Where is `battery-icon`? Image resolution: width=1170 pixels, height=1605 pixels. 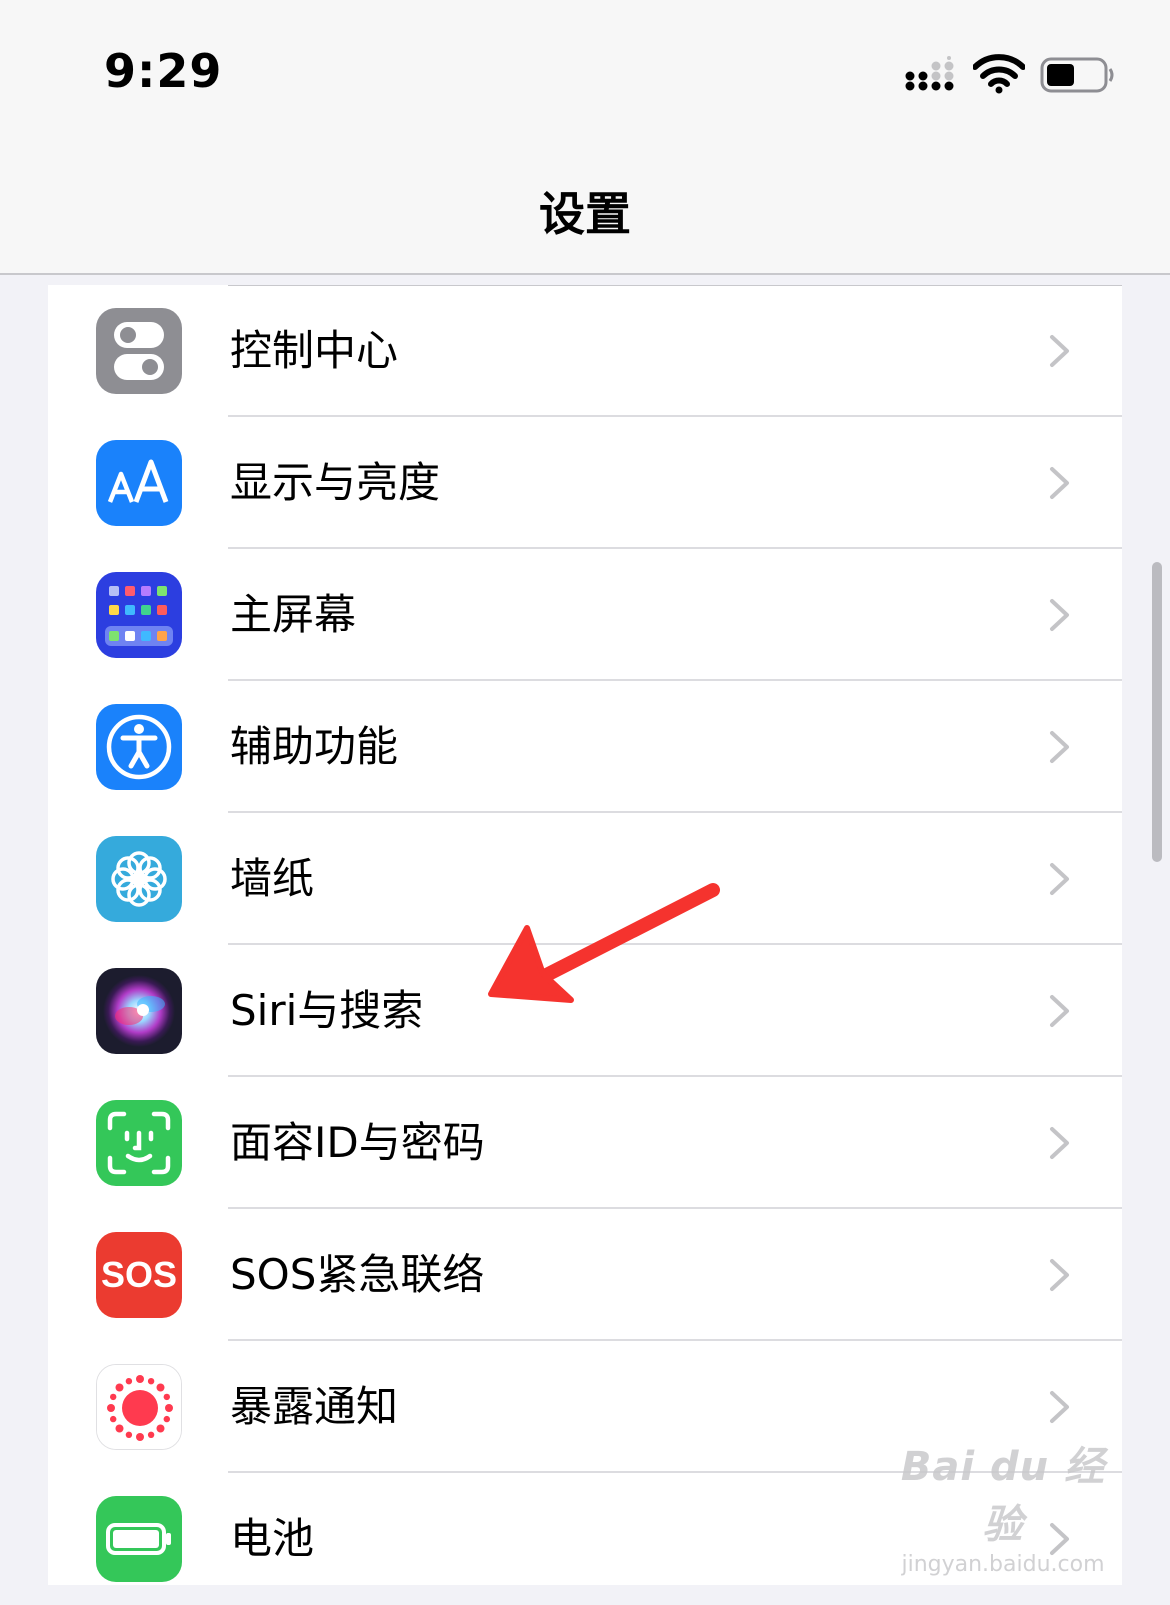 battery-icon is located at coordinates (1077, 75).